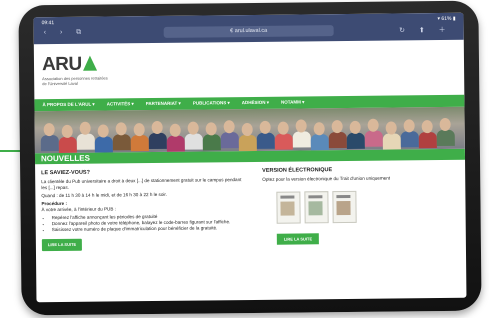  I want to click on group-photo-banner, so click(249, 130).